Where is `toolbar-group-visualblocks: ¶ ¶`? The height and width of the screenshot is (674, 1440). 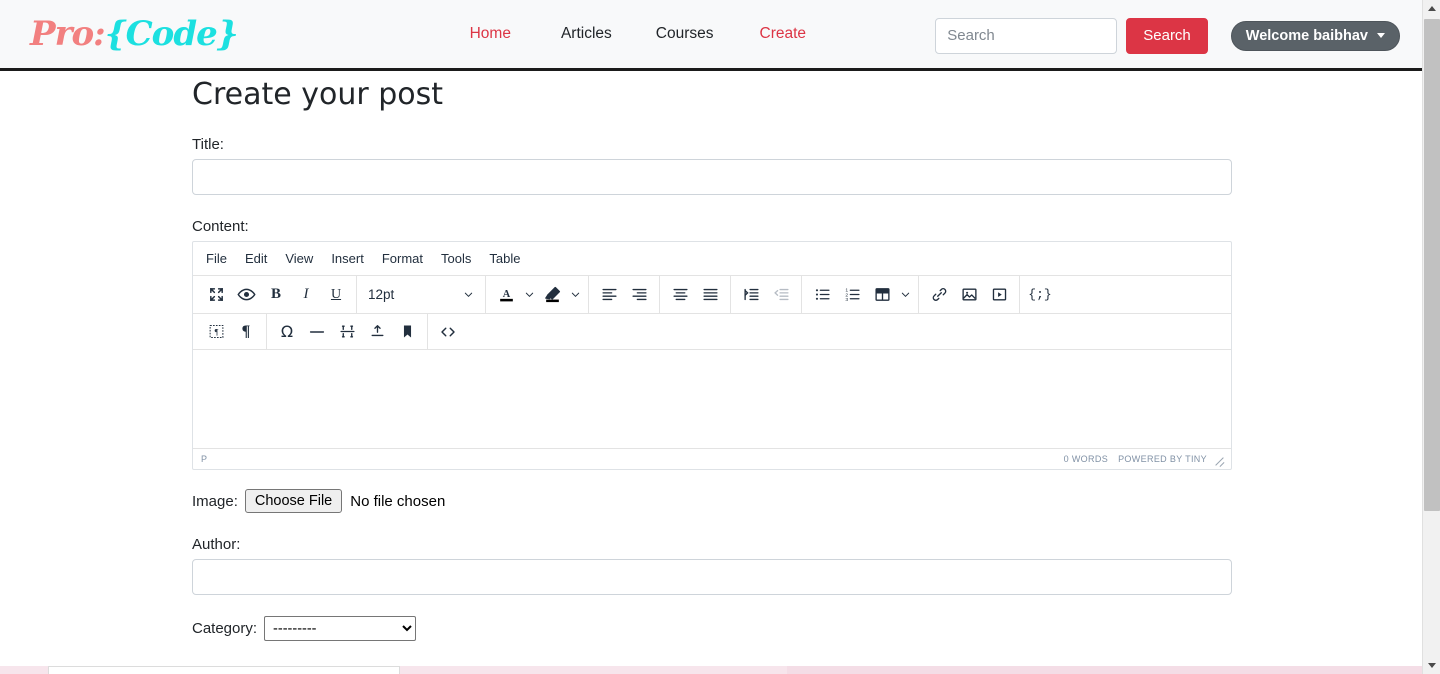 toolbar-group-visualblocks: ¶ ¶ is located at coordinates (231, 331).